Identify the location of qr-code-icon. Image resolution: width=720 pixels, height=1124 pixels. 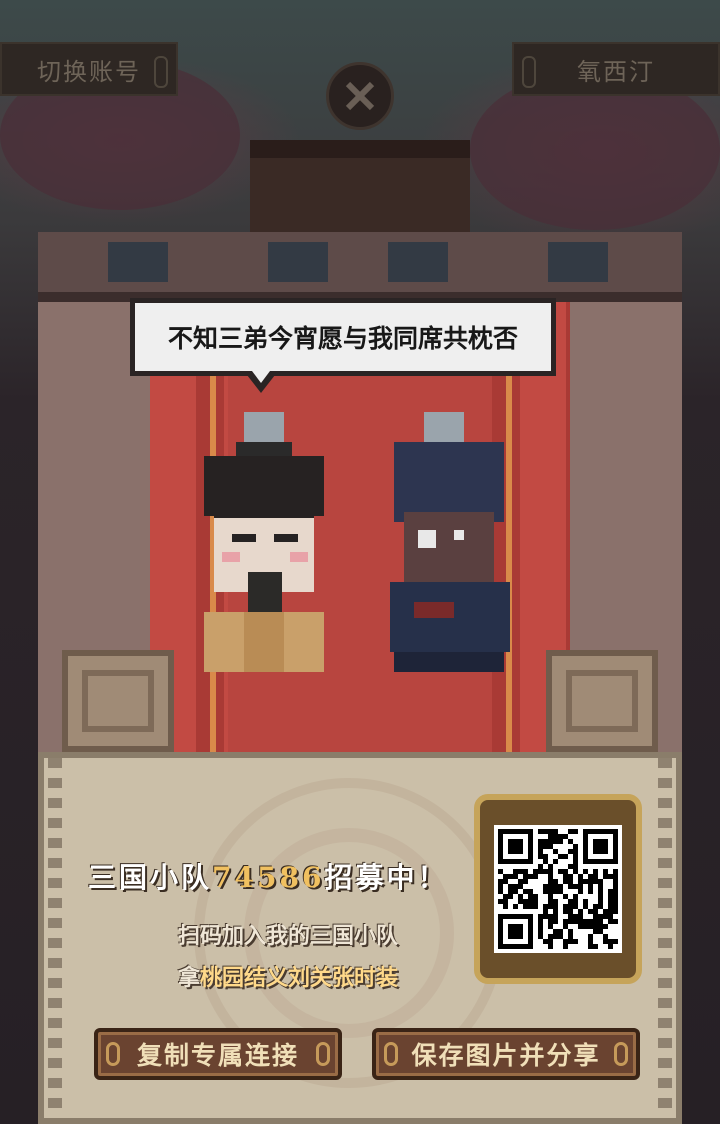
(558, 889).